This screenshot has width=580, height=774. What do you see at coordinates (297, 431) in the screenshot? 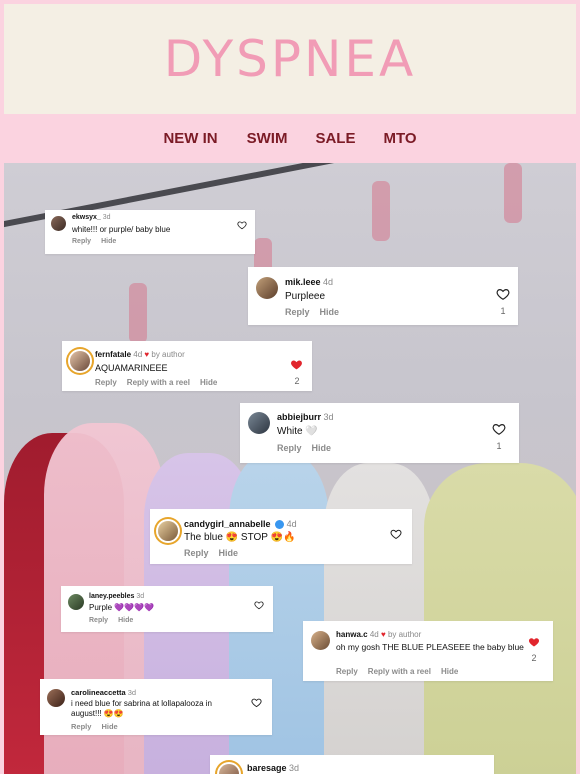
I see `comment-text: White 🤍` at bounding box center [297, 431].